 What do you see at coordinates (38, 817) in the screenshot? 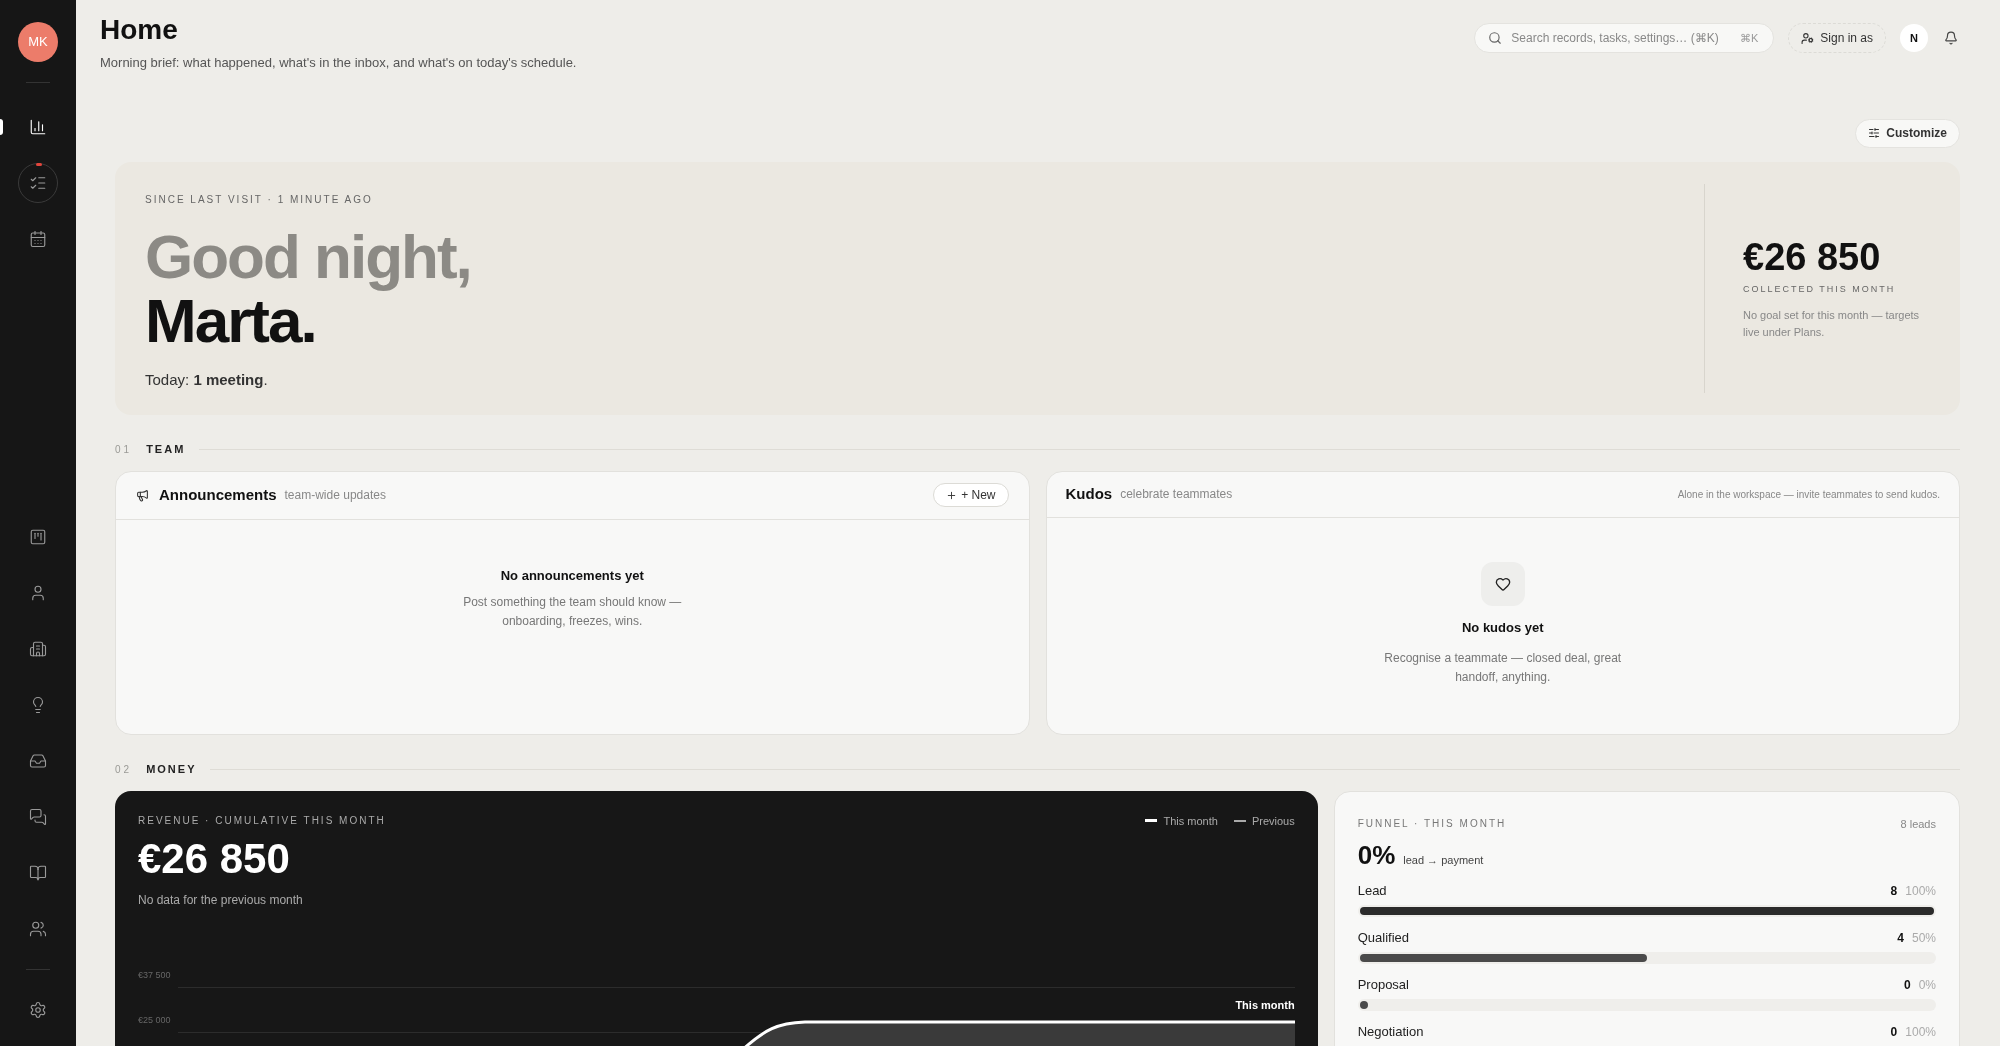
I see `chat-icon` at bounding box center [38, 817].